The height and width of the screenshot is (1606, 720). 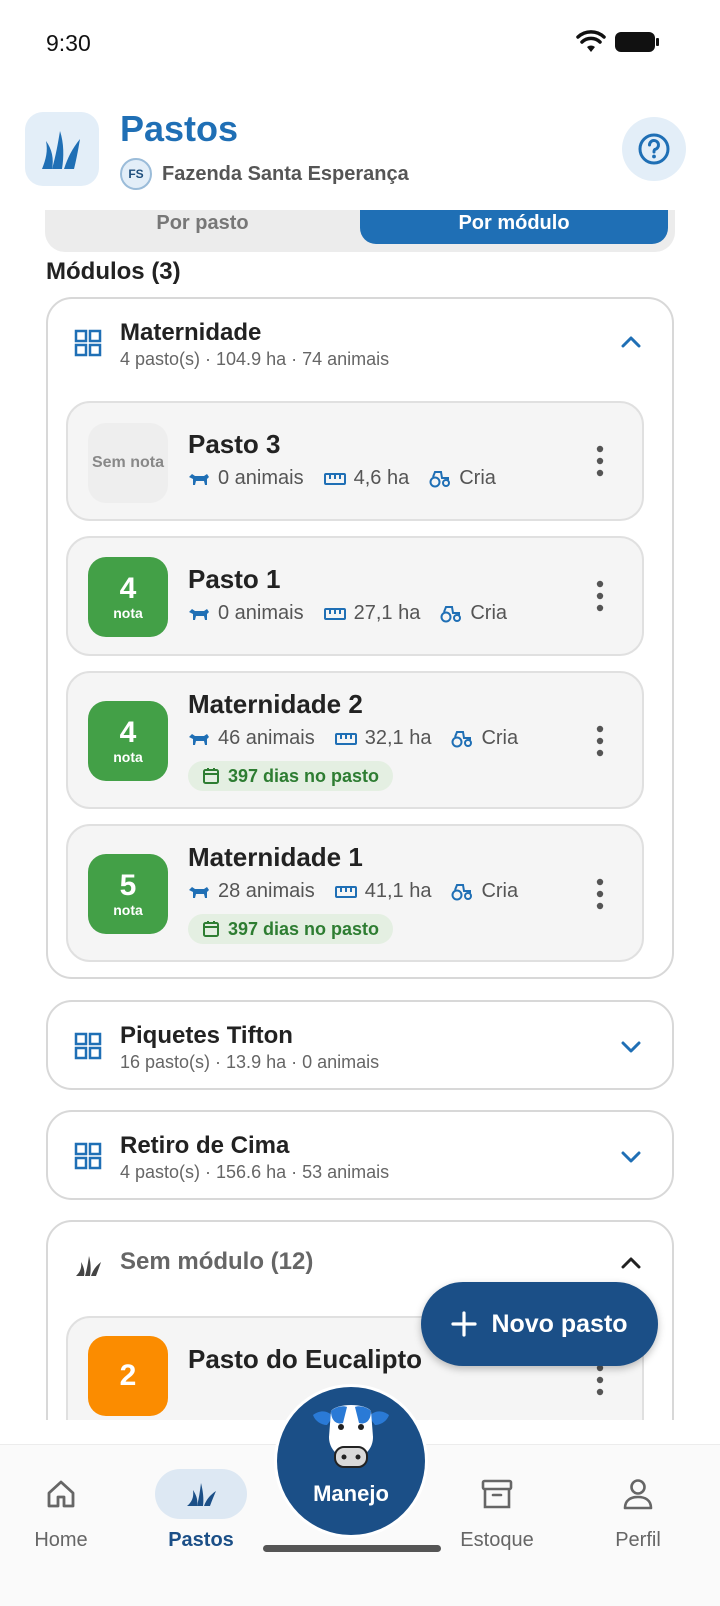 I want to click on nav-estoque: Estoque, so click(x=497, y=1520).